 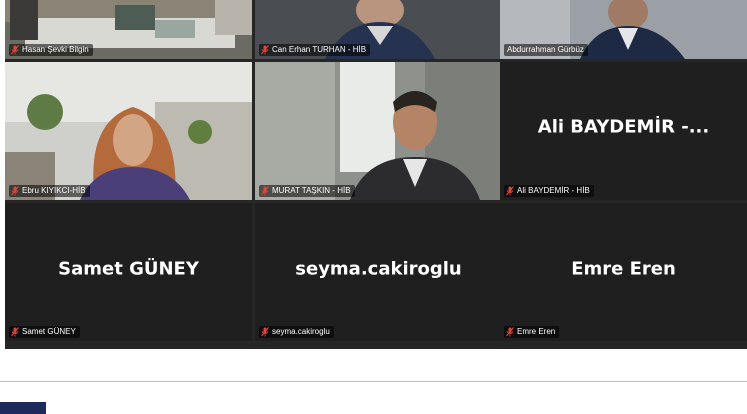 I want to click on participant-name: Samet GÜNEY, so click(x=49, y=331).